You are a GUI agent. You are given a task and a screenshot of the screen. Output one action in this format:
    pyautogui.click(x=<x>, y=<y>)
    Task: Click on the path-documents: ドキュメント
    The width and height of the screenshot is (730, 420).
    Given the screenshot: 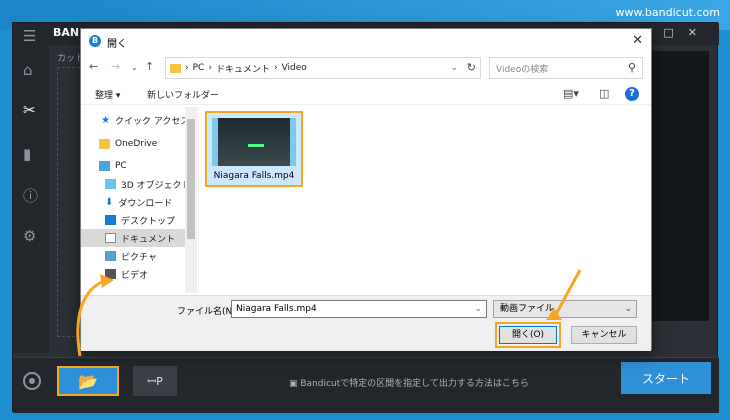 What is the action you would take?
    pyautogui.click(x=243, y=68)
    